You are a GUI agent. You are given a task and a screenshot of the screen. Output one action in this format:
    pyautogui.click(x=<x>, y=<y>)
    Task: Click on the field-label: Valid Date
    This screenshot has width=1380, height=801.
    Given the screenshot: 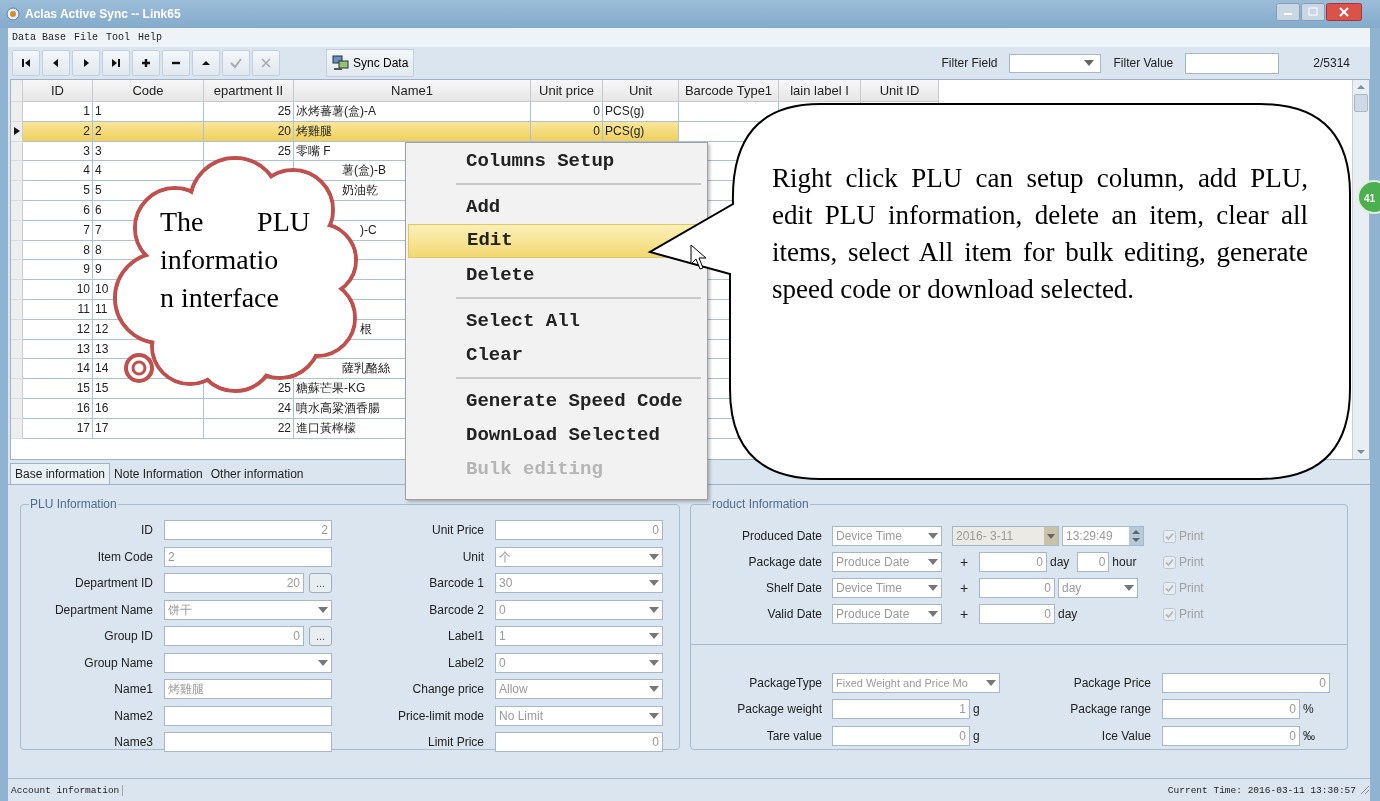 What is the action you would take?
    pyautogui.click(x=794, y=614)
    